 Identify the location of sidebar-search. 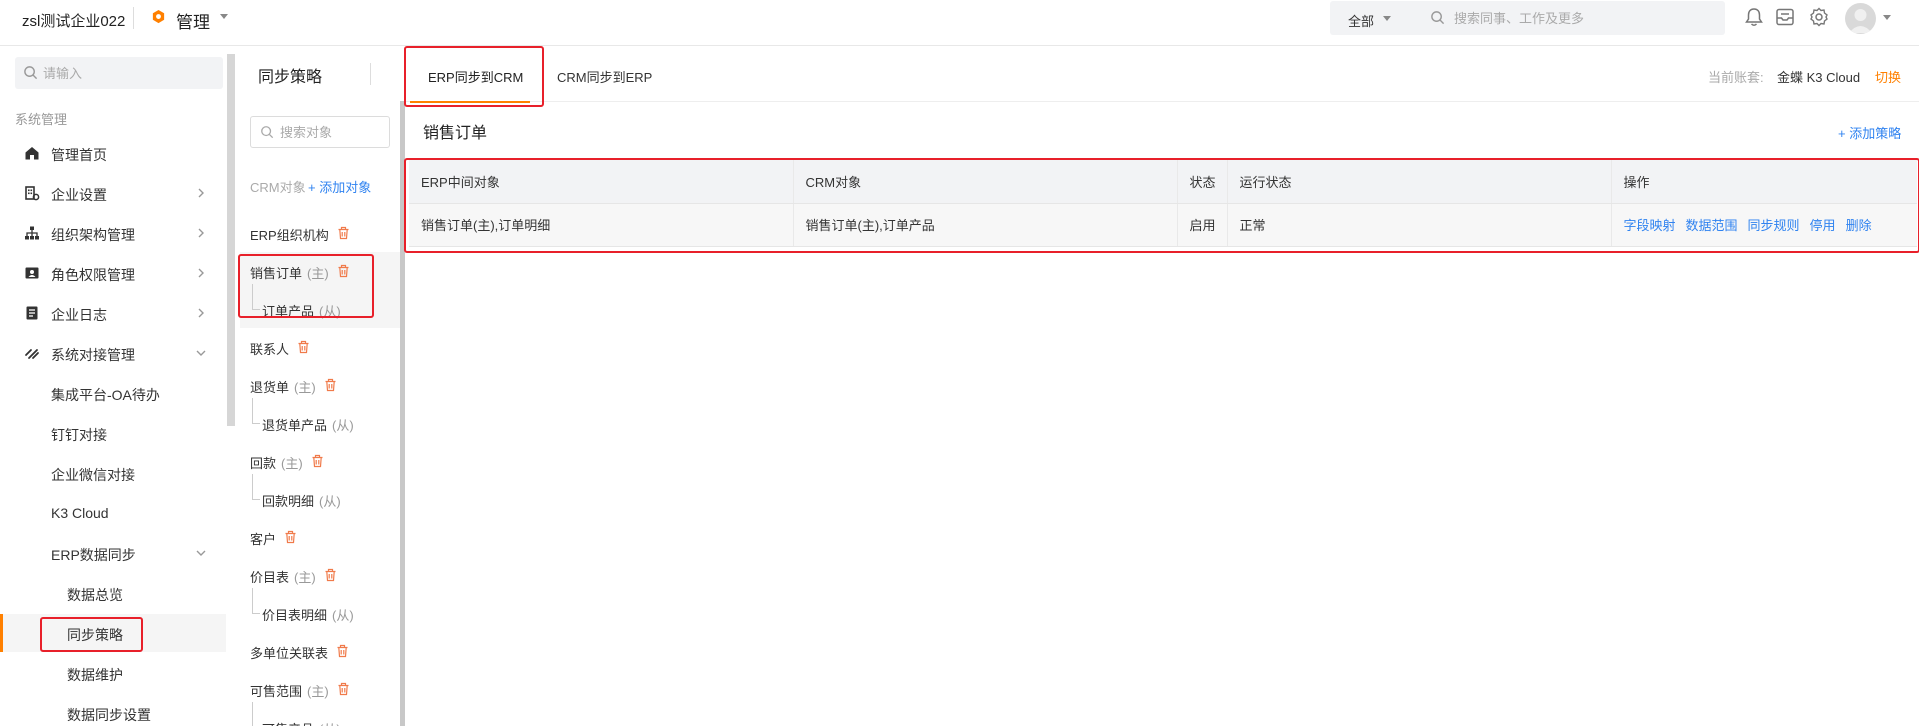
(119, 73).